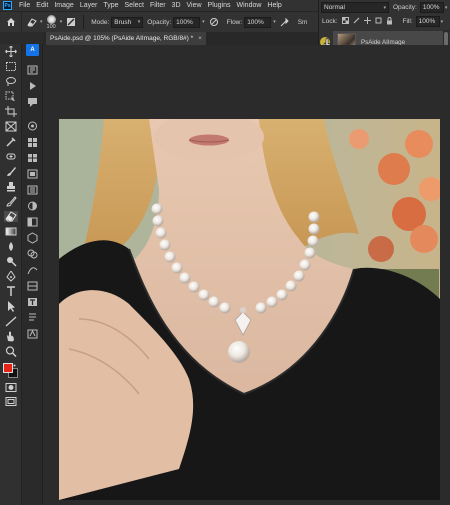 This screenshot has height=505, width=450. Describe the element at coordinates (32, 70) in the screenshot. I see `history-panel-icon` at that location.